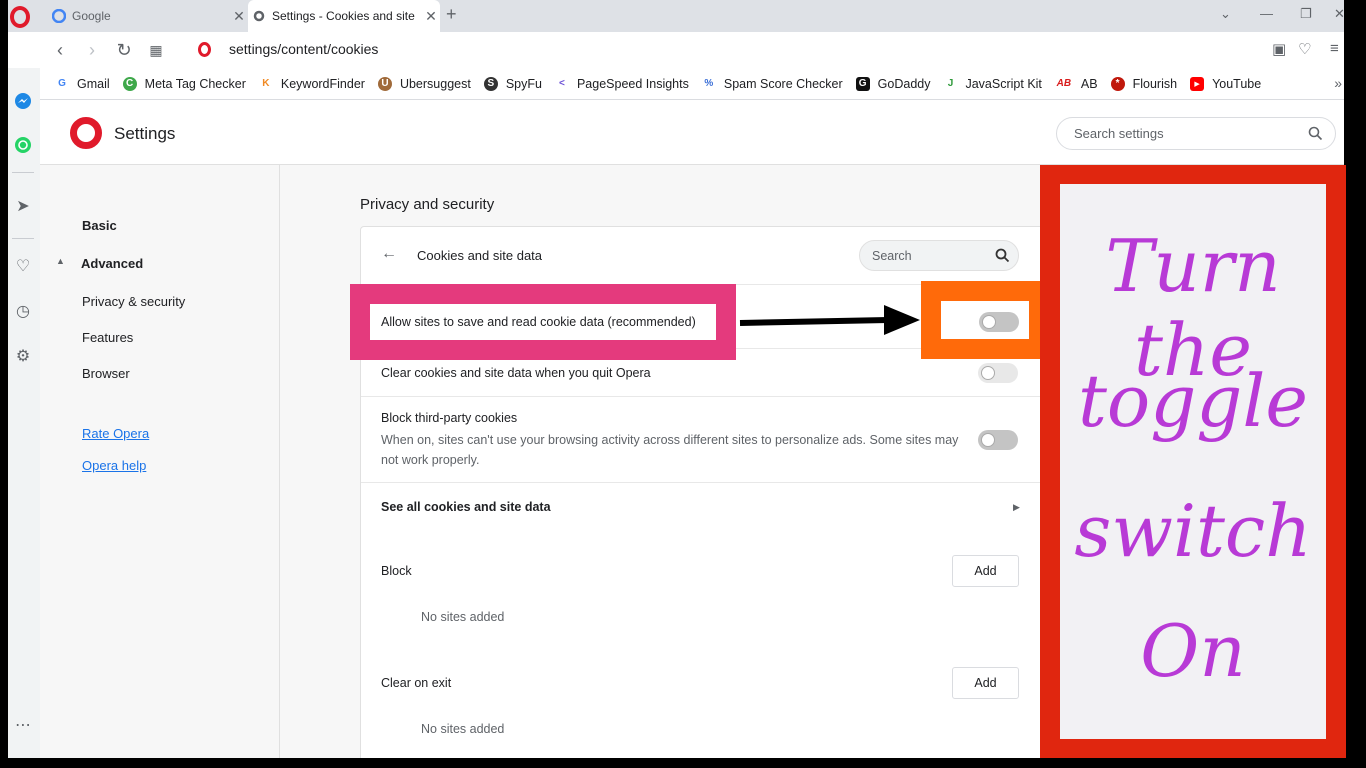 Image resolution: width=1366 pixels, height=768 pixels. What do you see at coordinates (23, 145) in the screenshot?
I see `whatsapp-icon` at bounding box center [23, 145].